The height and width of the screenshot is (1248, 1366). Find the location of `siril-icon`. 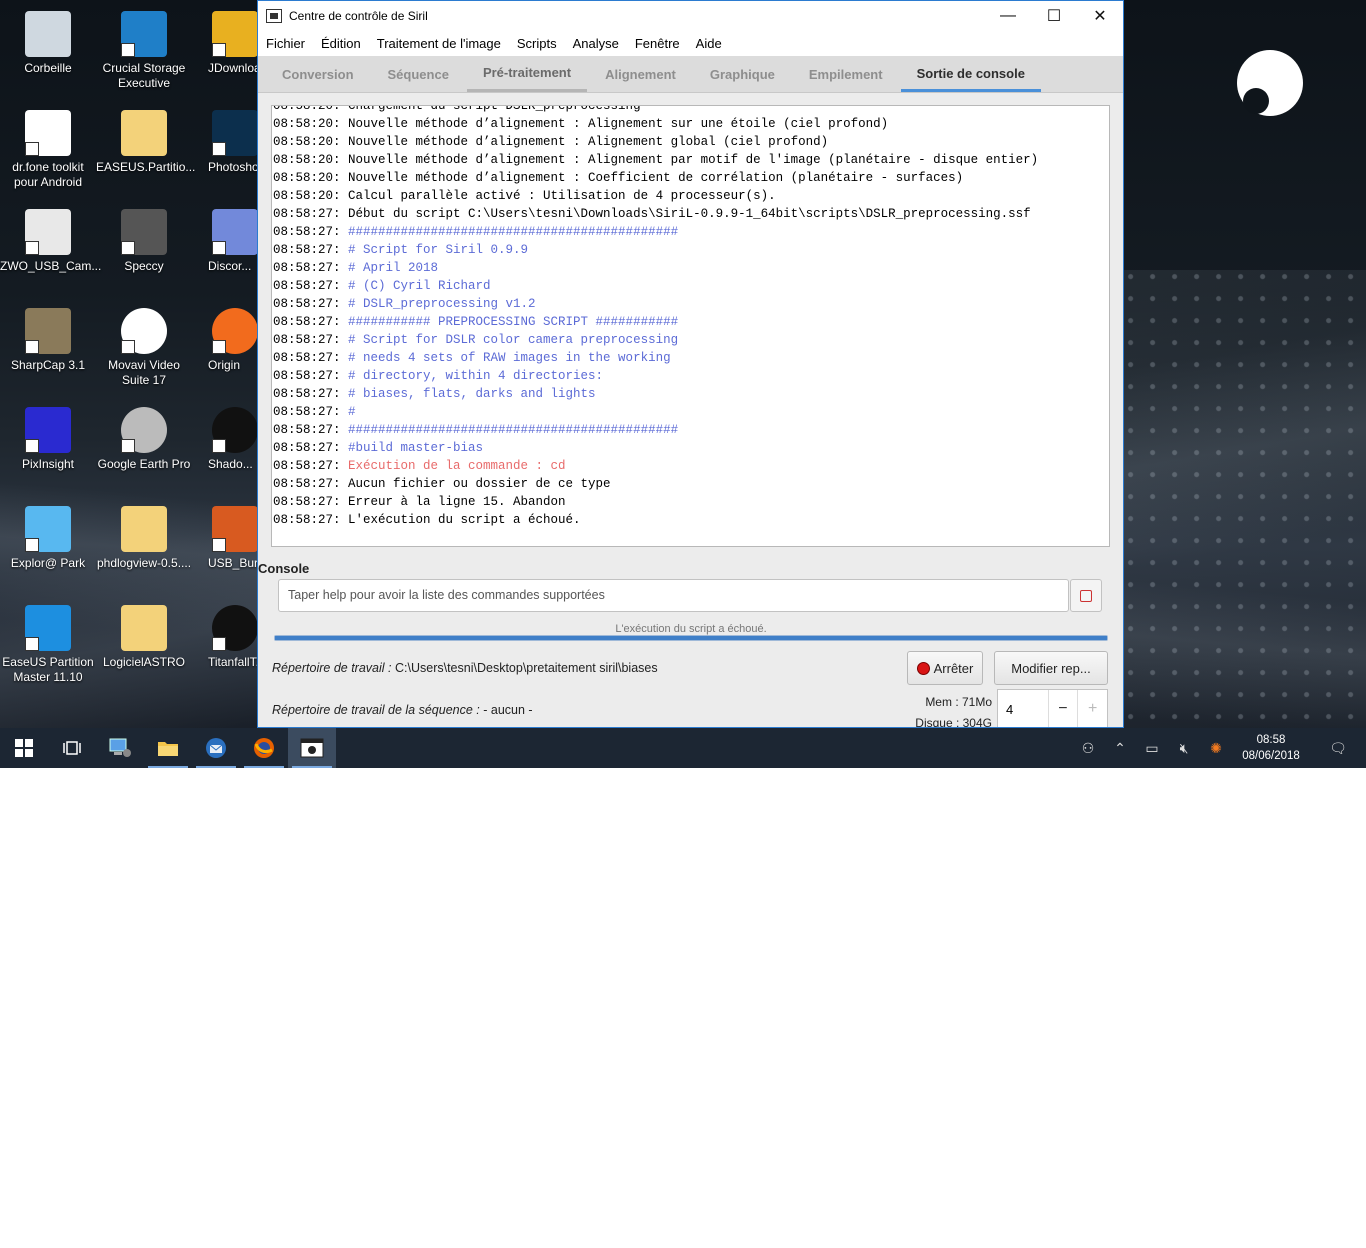

siril-icon is located at coordinates (312, 748).